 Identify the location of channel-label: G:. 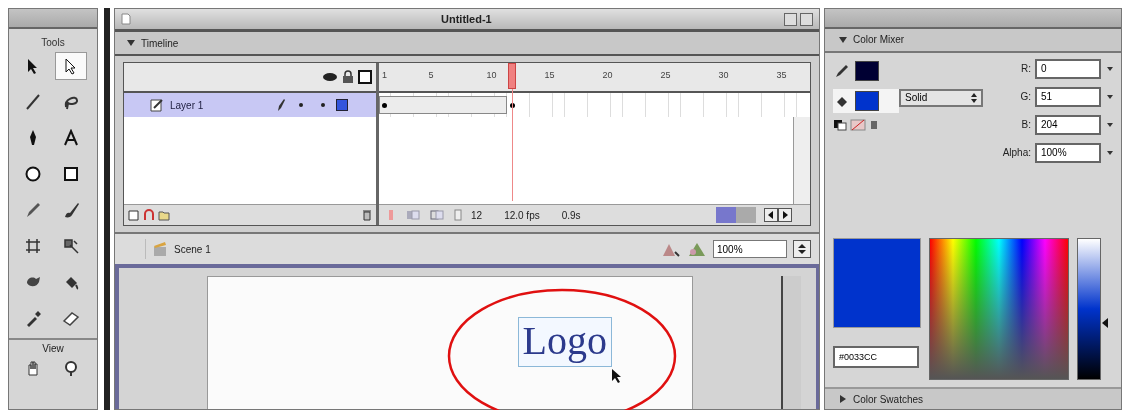
(1025, 97).